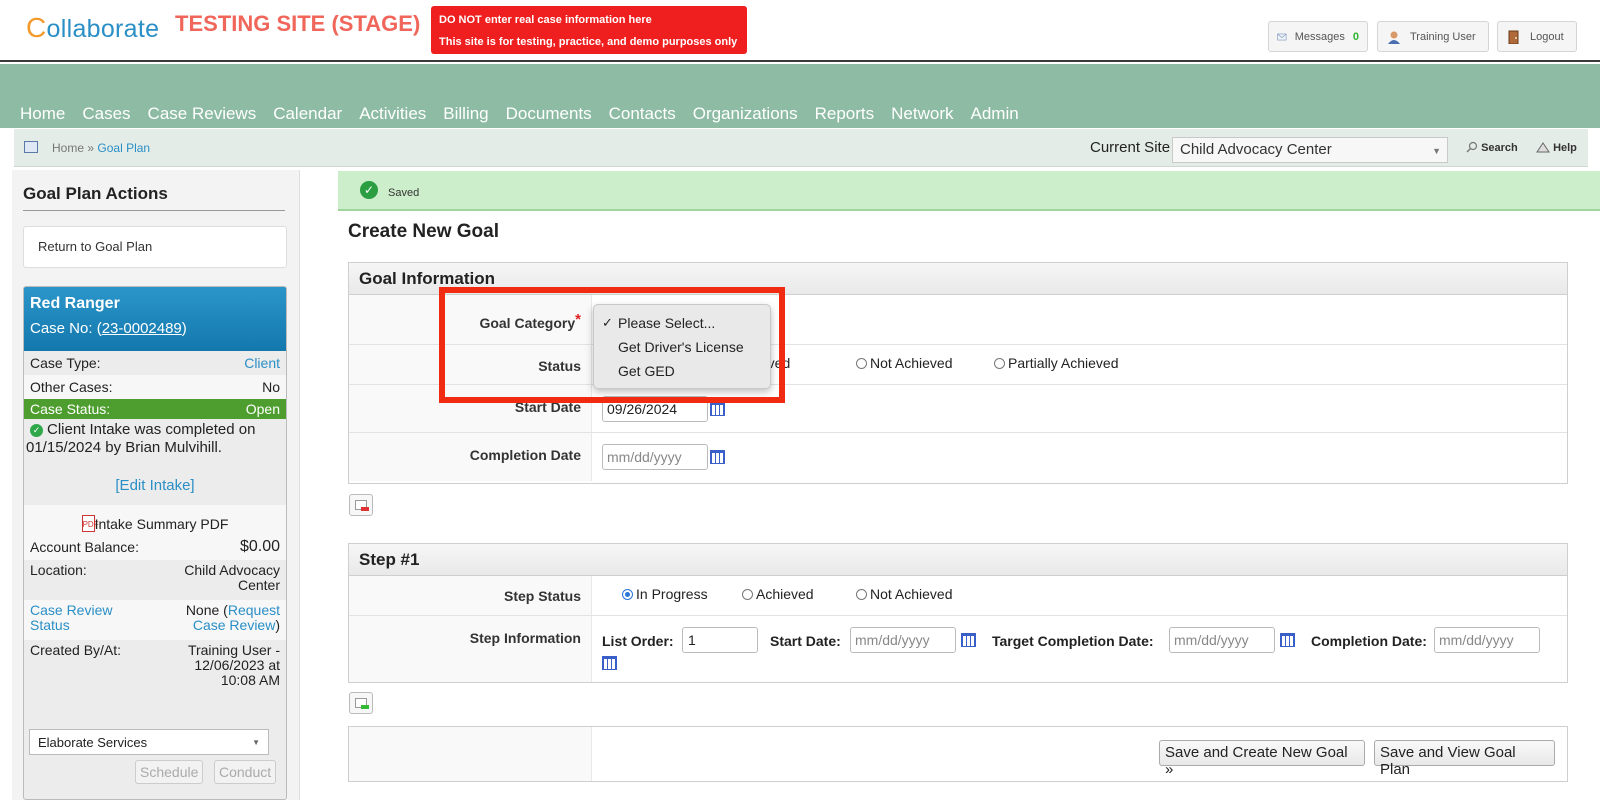  Describe the element at coordinates (612, 345) in the screenshot. I see `highlight-annotation-box` at that location.